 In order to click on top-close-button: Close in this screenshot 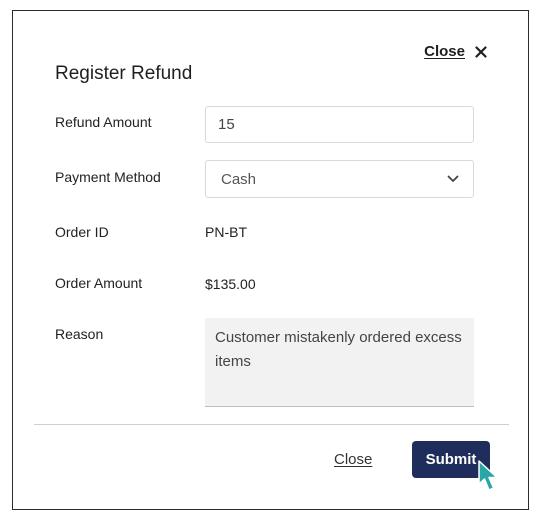, I will do `click(455, 51)`.